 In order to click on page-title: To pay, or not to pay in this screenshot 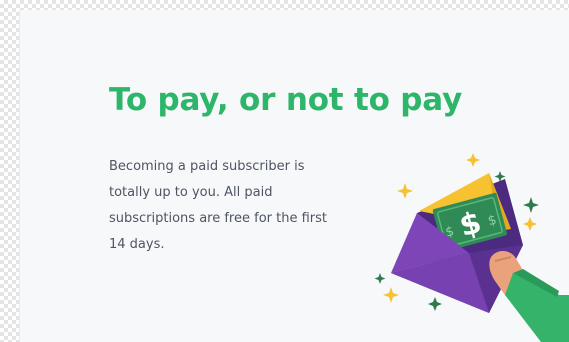, I will do `click(286, 100)`.